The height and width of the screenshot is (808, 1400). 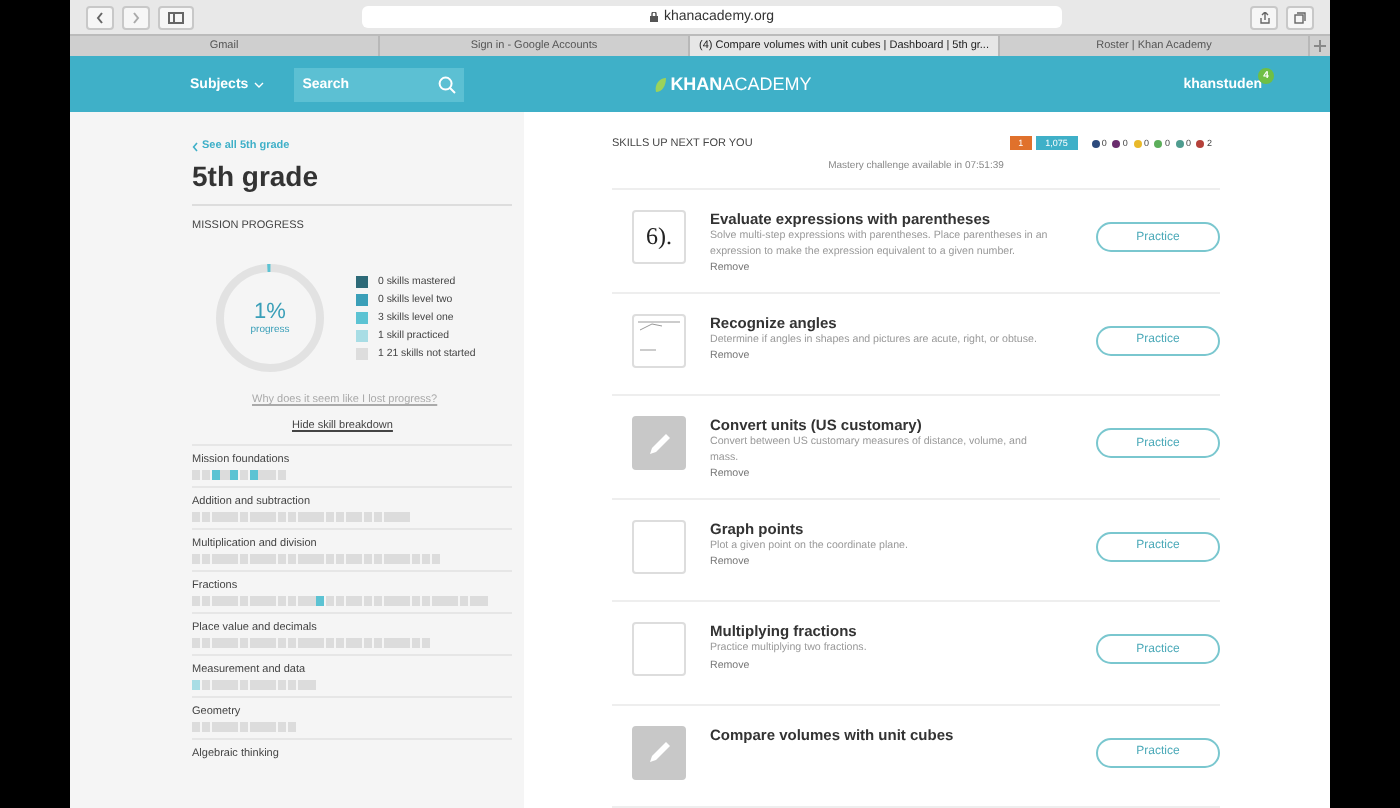 I want to click on sidebar-icon, so click(x=176, y=17).